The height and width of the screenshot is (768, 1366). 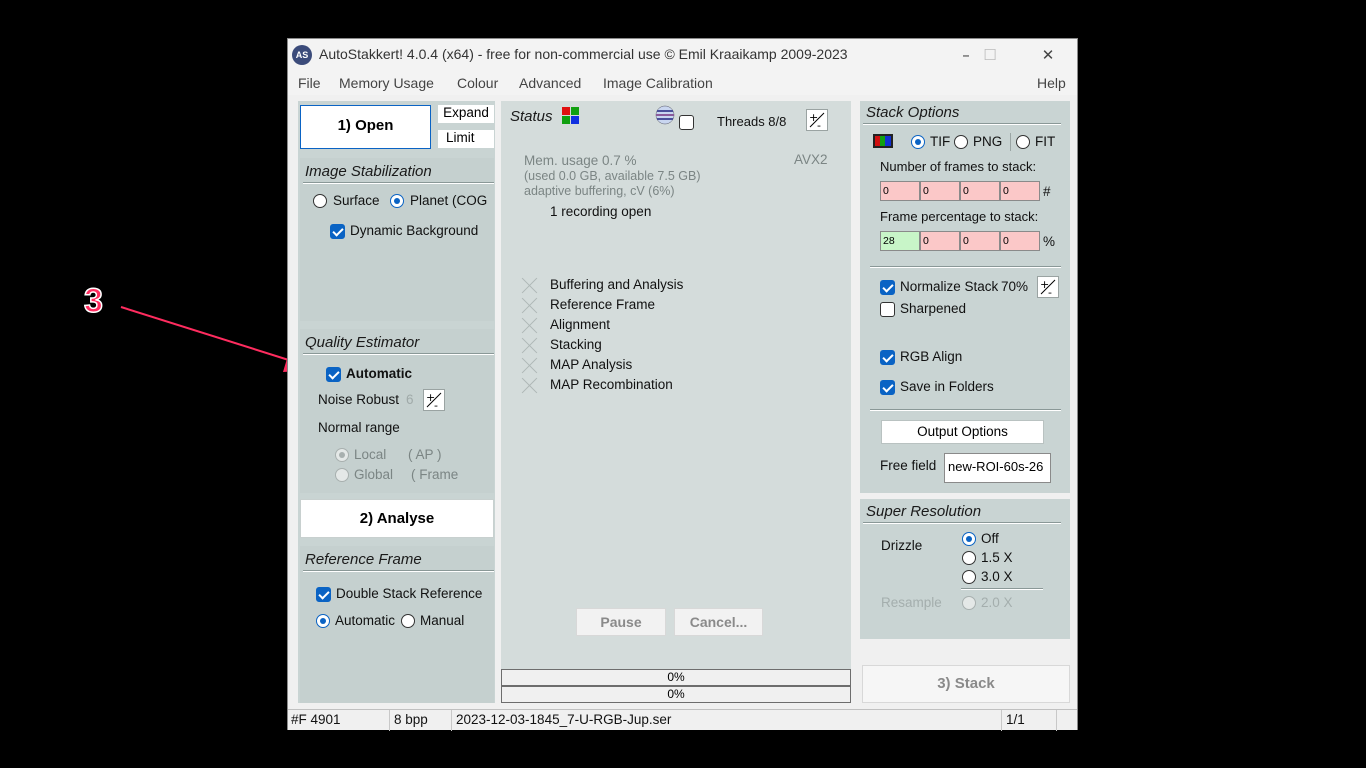 What do you see at coordinates (969, 577) in the screenshot?
I see `drizzle-3x-radio` at bounding box center [969, 577].